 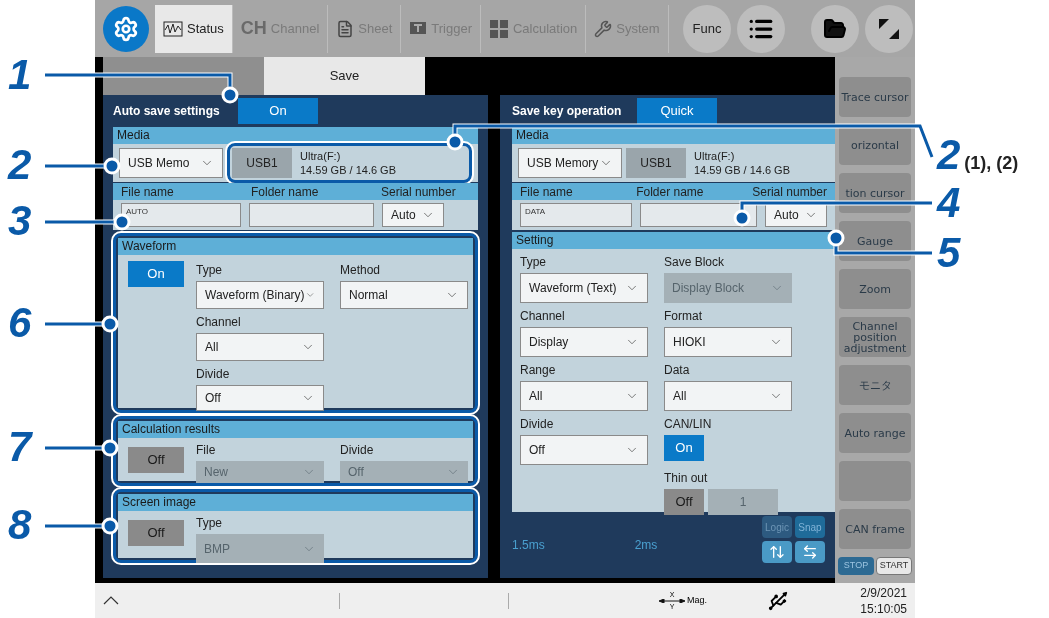 What do you see at coordinates (584, 342) in the screenshot?
I see `dropdown: Display` at bounding box center [584, 342].